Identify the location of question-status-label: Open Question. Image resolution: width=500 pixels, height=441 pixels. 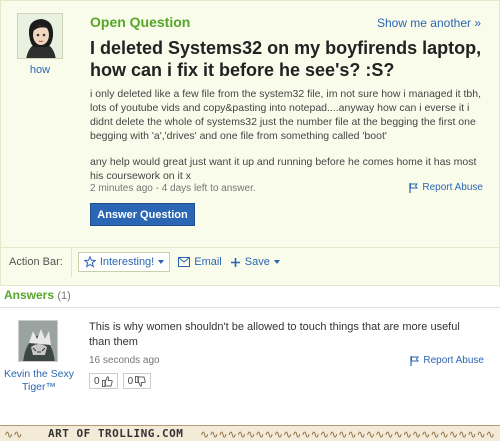
(140, 22).